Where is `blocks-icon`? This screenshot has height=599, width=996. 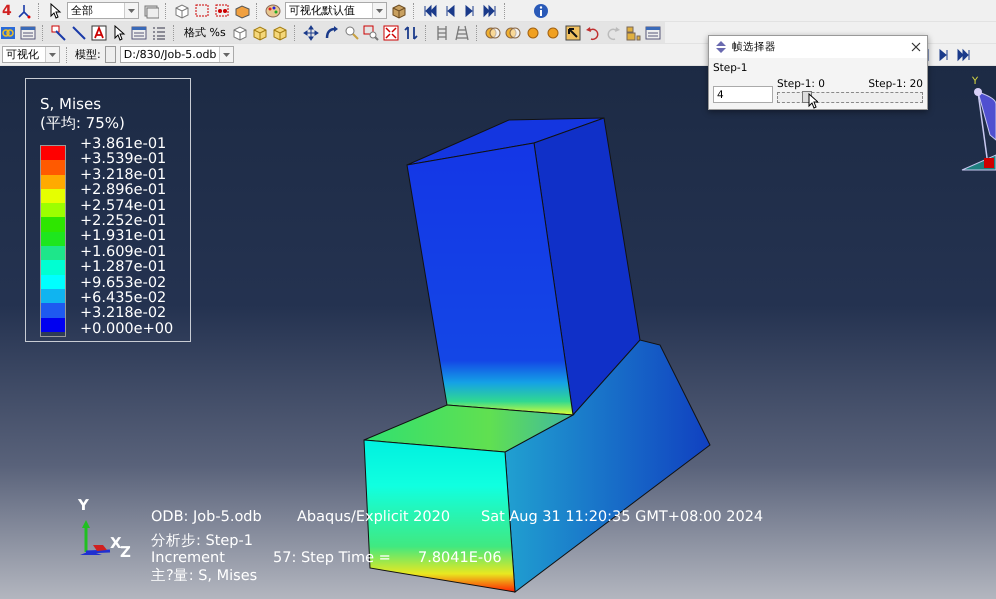
blocks-icon is located at coordinates (632, 32).